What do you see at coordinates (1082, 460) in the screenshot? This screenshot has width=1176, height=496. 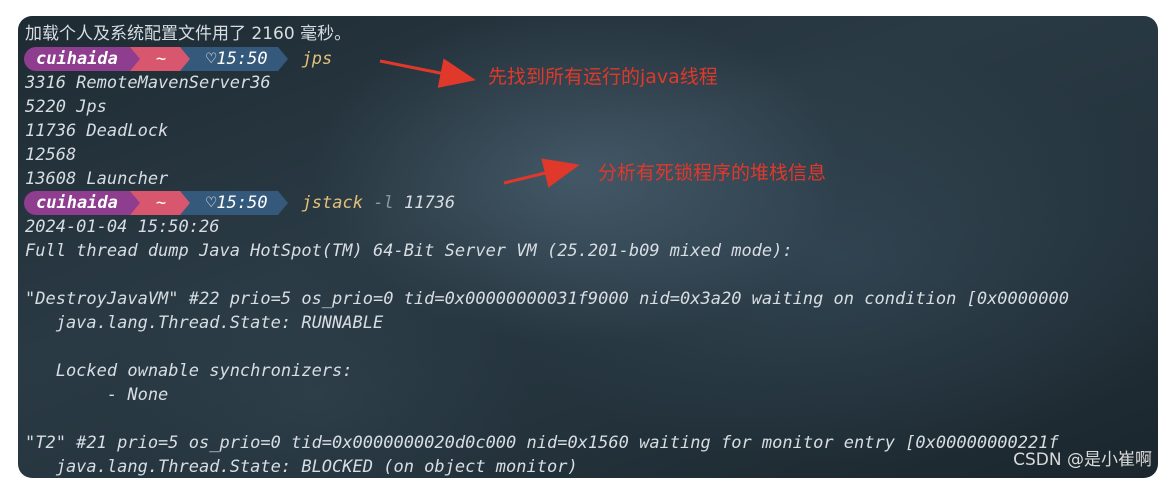 I see `watermark: CSDN @是小崔啊` at bounding box center [1082, 460].